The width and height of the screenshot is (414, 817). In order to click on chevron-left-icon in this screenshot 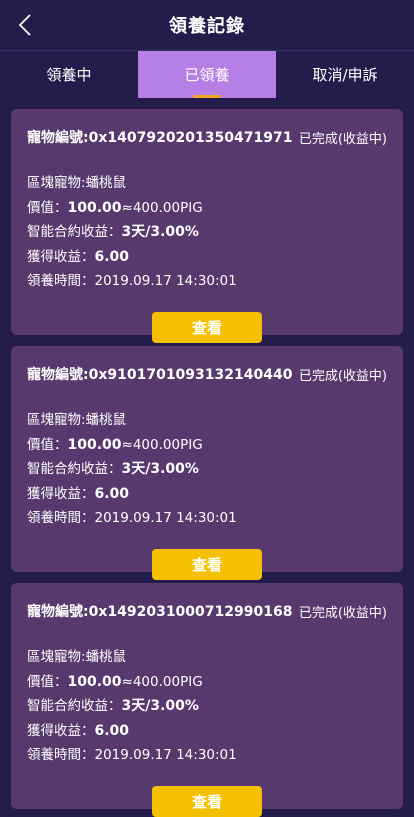, I will do `click(24, 25)`.